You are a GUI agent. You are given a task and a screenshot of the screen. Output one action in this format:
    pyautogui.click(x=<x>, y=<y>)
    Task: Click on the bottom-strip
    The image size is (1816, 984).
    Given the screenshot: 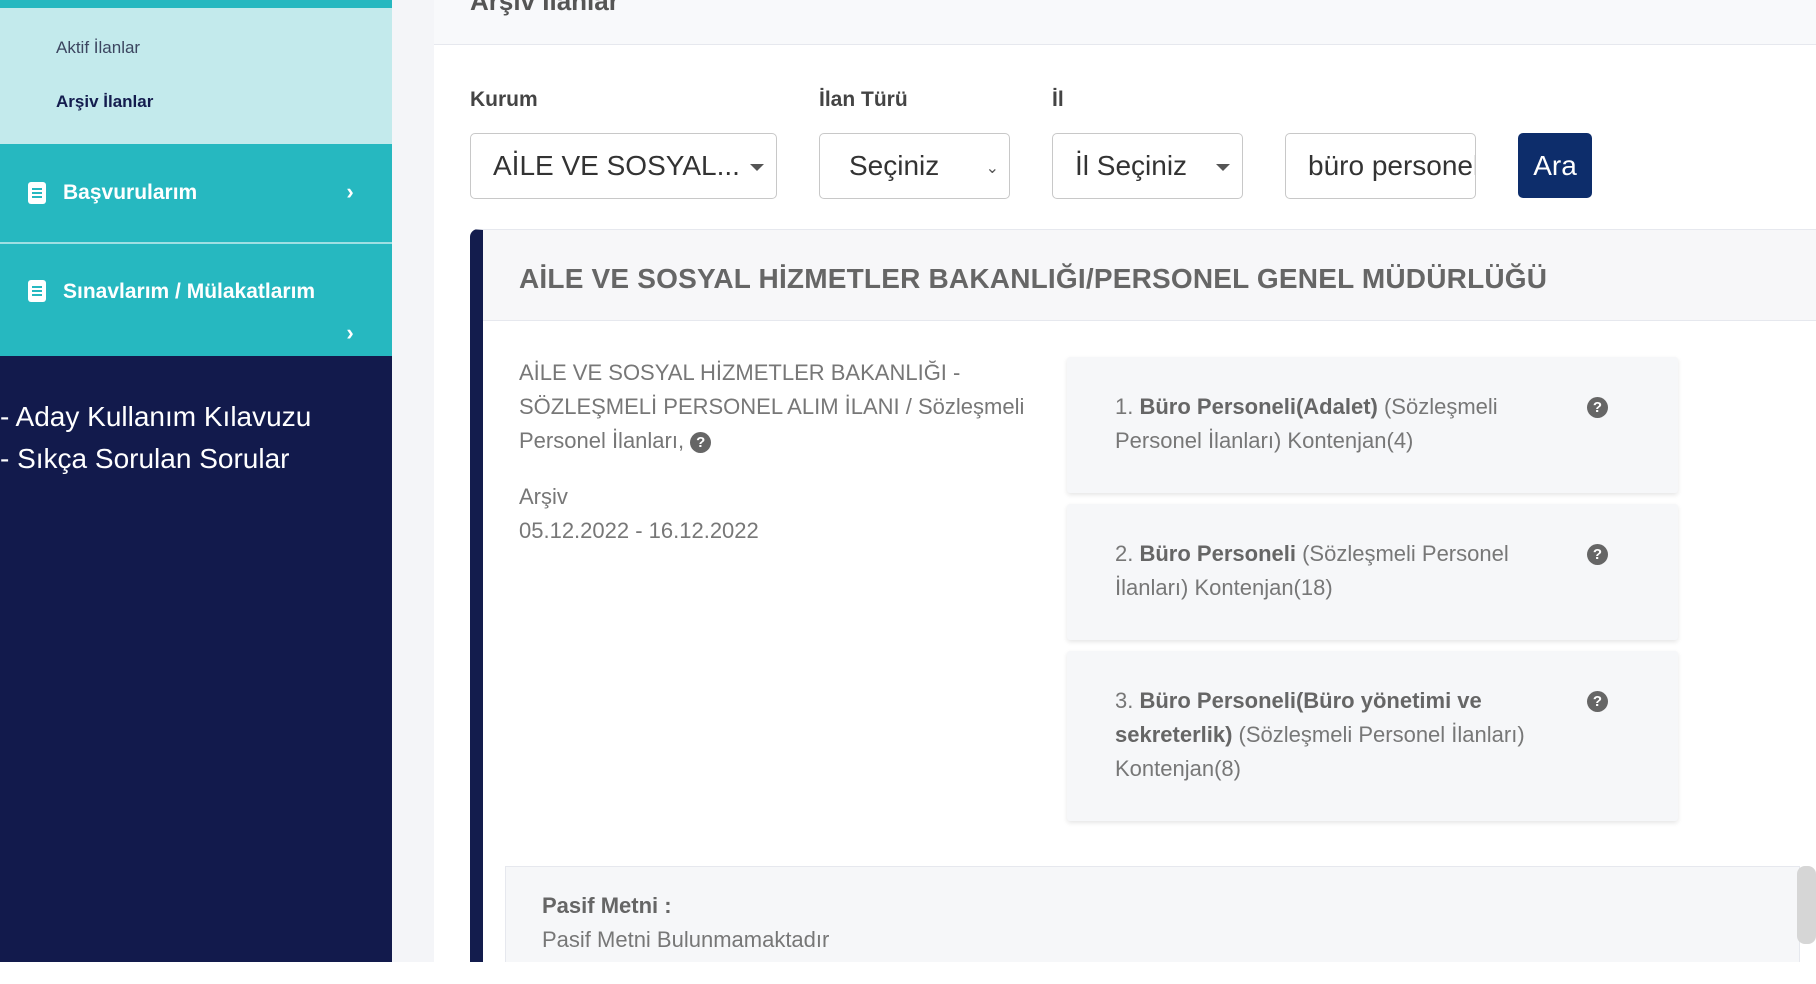 What is the action you would take?
    pyautogui.click(x=908, y=973)
    